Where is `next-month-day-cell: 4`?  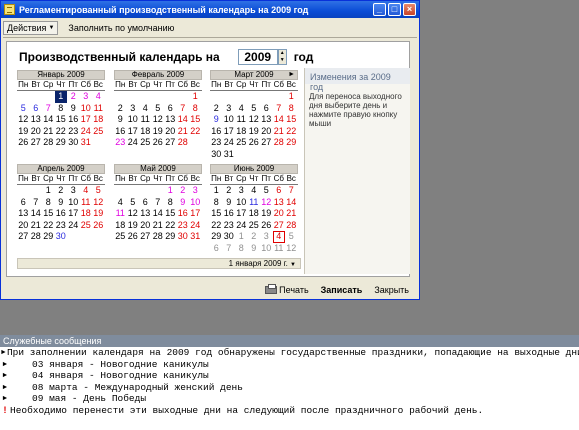 next-month-day-cell: 4 is located at coordinates (278, 237).